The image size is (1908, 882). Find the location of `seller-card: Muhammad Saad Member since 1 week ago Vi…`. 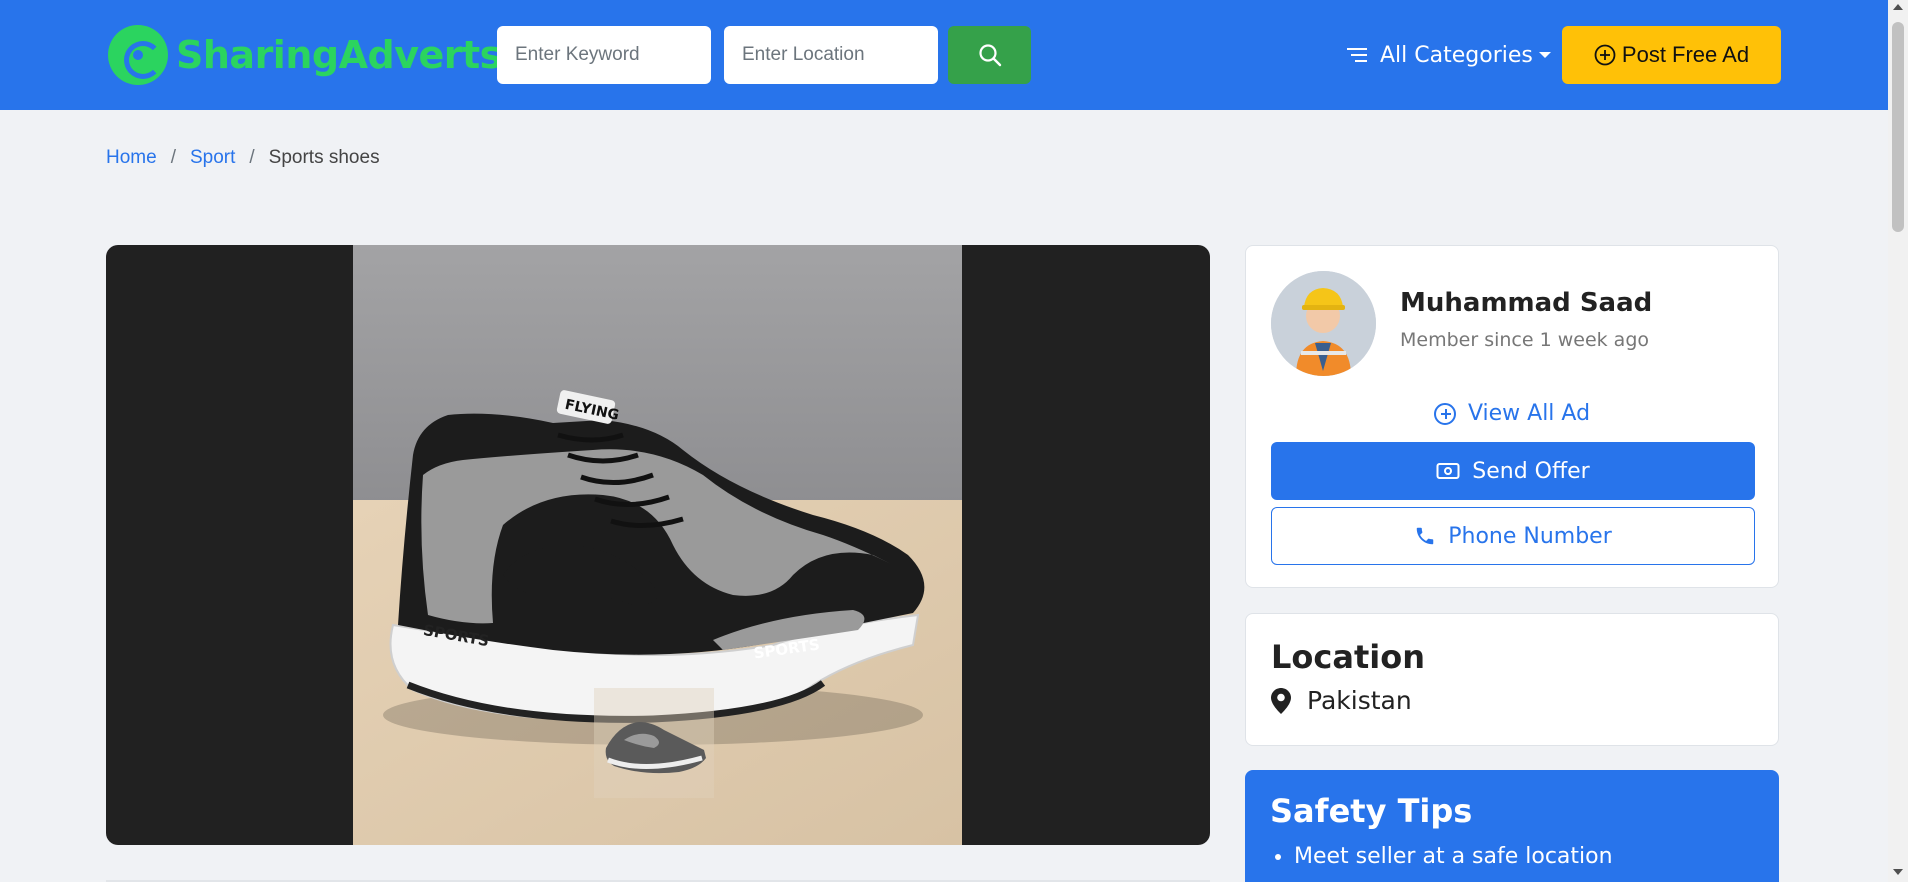

seller-card: Muhammad Saad Member since 1 week ago Vi… is located at coordinates (1512, 416).